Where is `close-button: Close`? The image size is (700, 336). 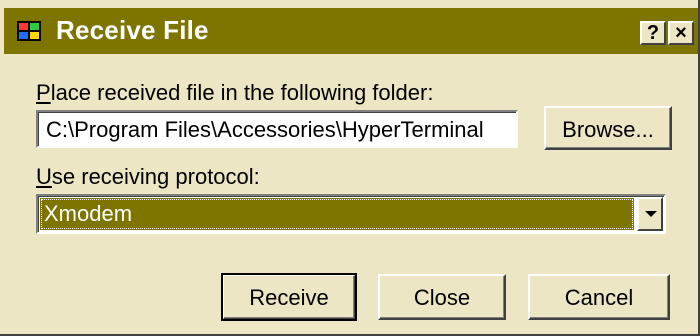 close-button: Close is located at coordinates (442, 297).